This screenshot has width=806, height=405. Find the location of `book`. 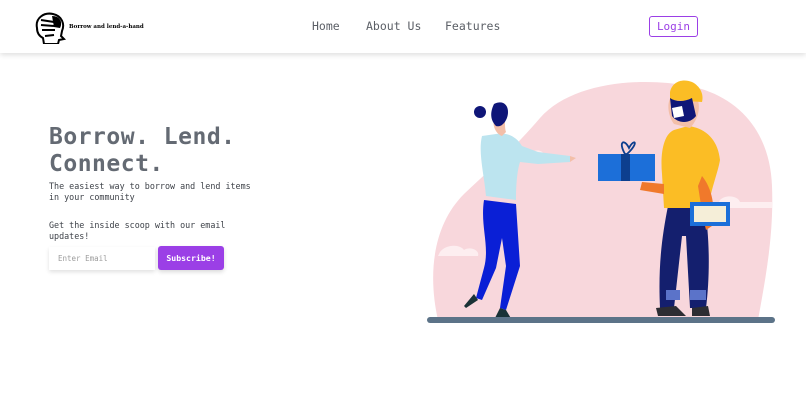

book is located at coordinates (710, 214).